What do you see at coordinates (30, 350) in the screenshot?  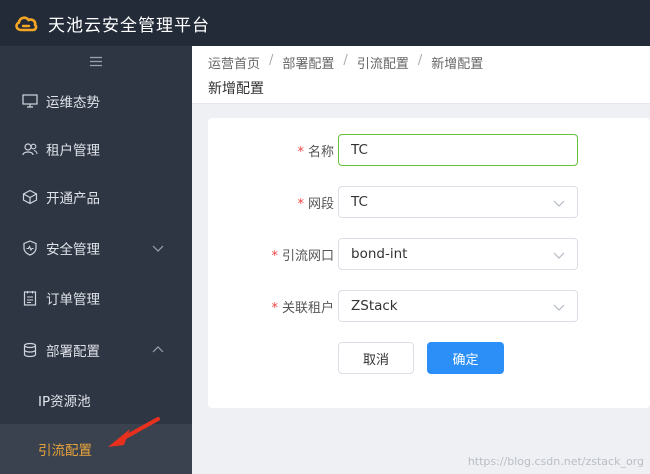 I see `database-icon` at bounding box center [30, 350].